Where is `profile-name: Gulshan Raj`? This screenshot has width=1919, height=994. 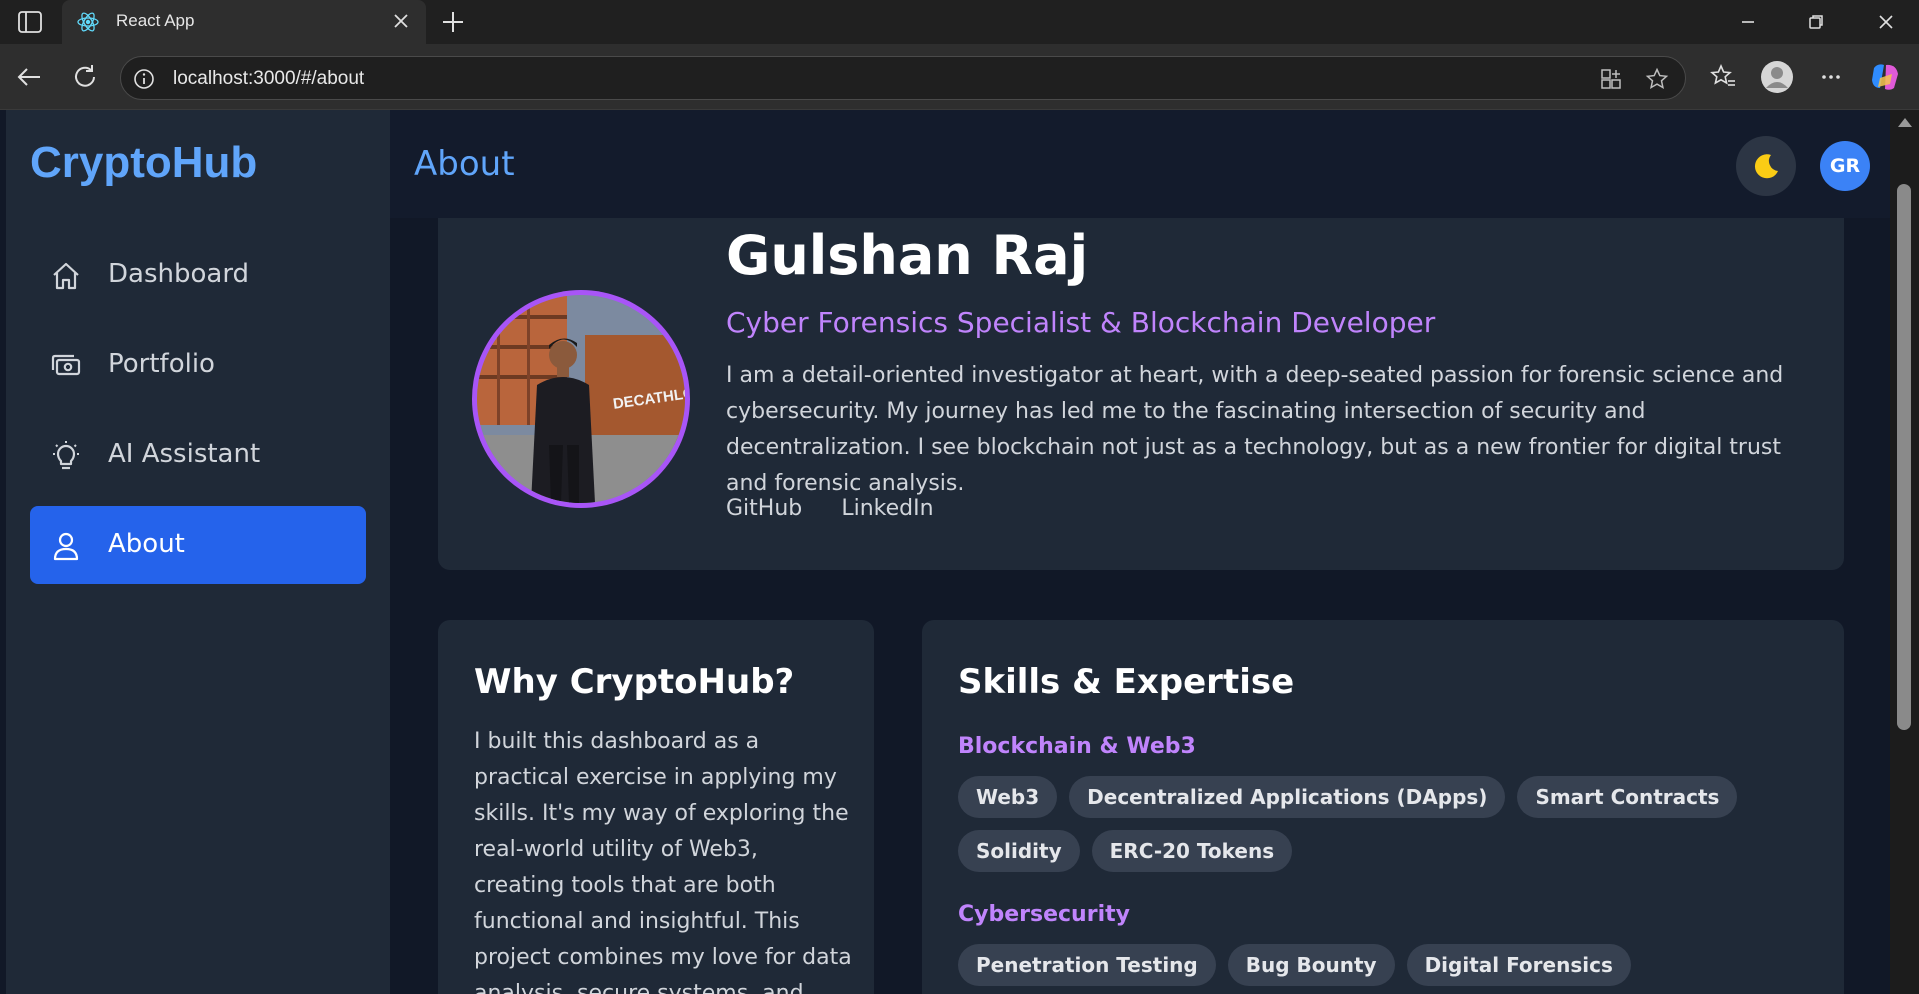
profile-name: Gulshan Raj is located at coordinates (907, 255).